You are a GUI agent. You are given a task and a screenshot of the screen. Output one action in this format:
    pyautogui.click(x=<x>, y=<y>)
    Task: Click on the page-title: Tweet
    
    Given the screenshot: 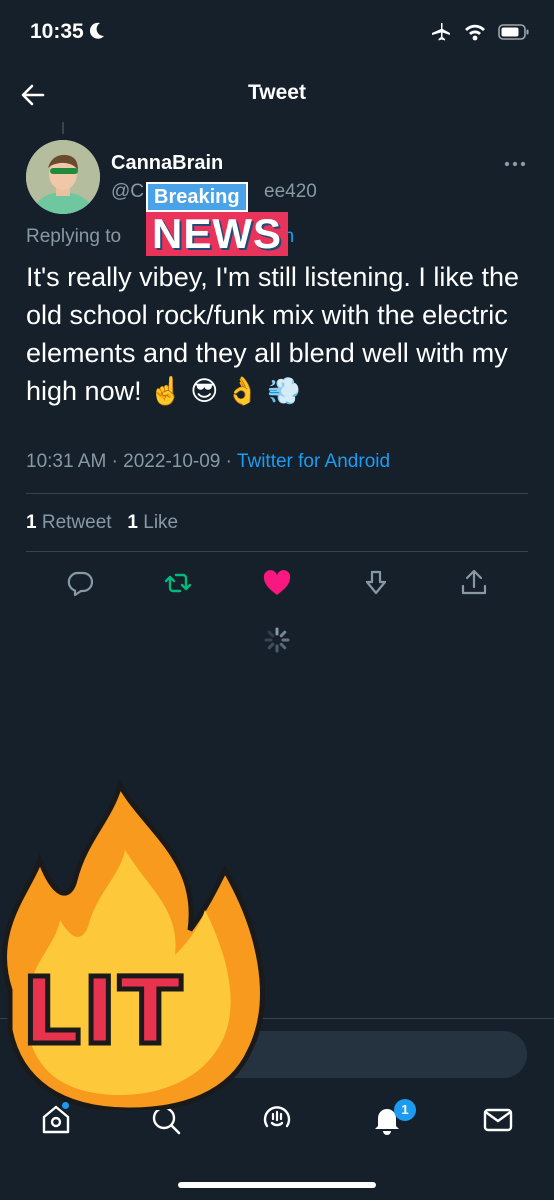 What is the action you would take?
    pyautogui.click(x=277, y=92)
    